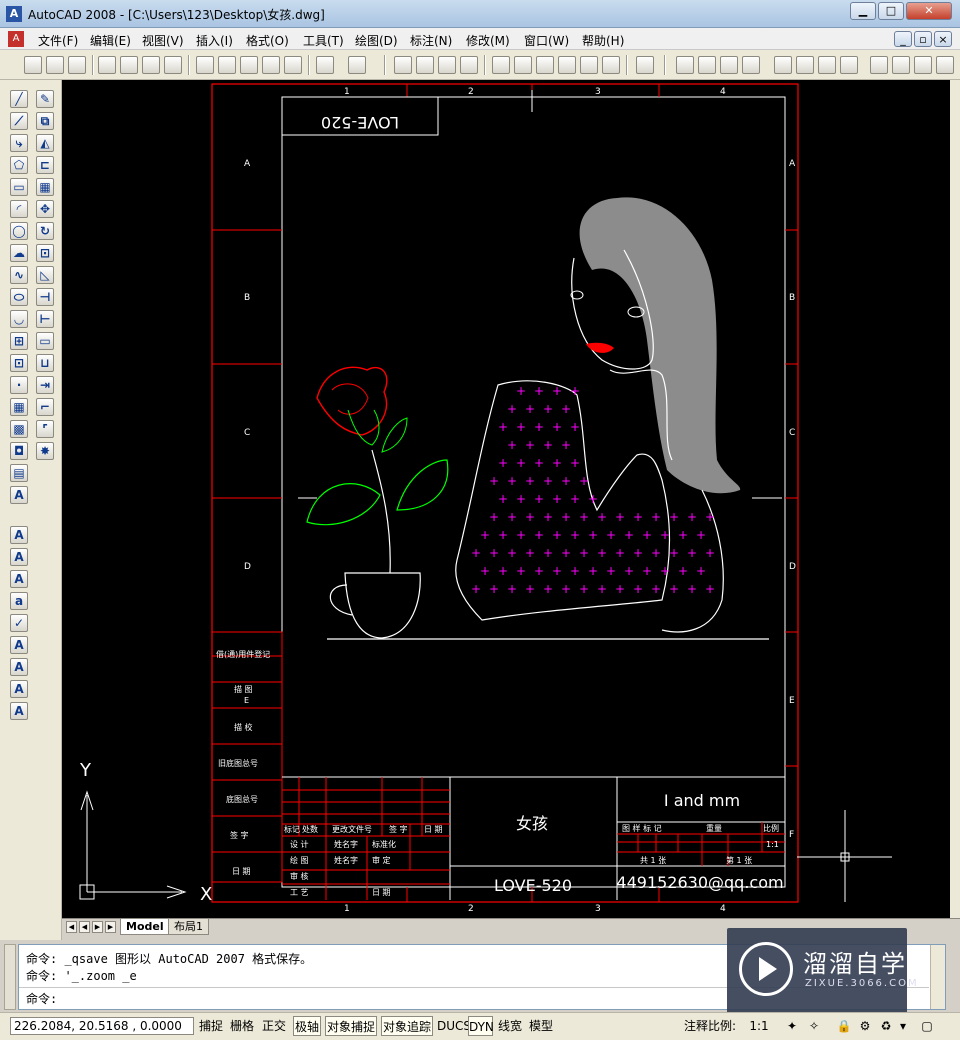 This screenshot has height=1040, width=960. Describe the element at coordinates (19, 667) in the screenshot. I see `scale-text-icon: A` at that location.